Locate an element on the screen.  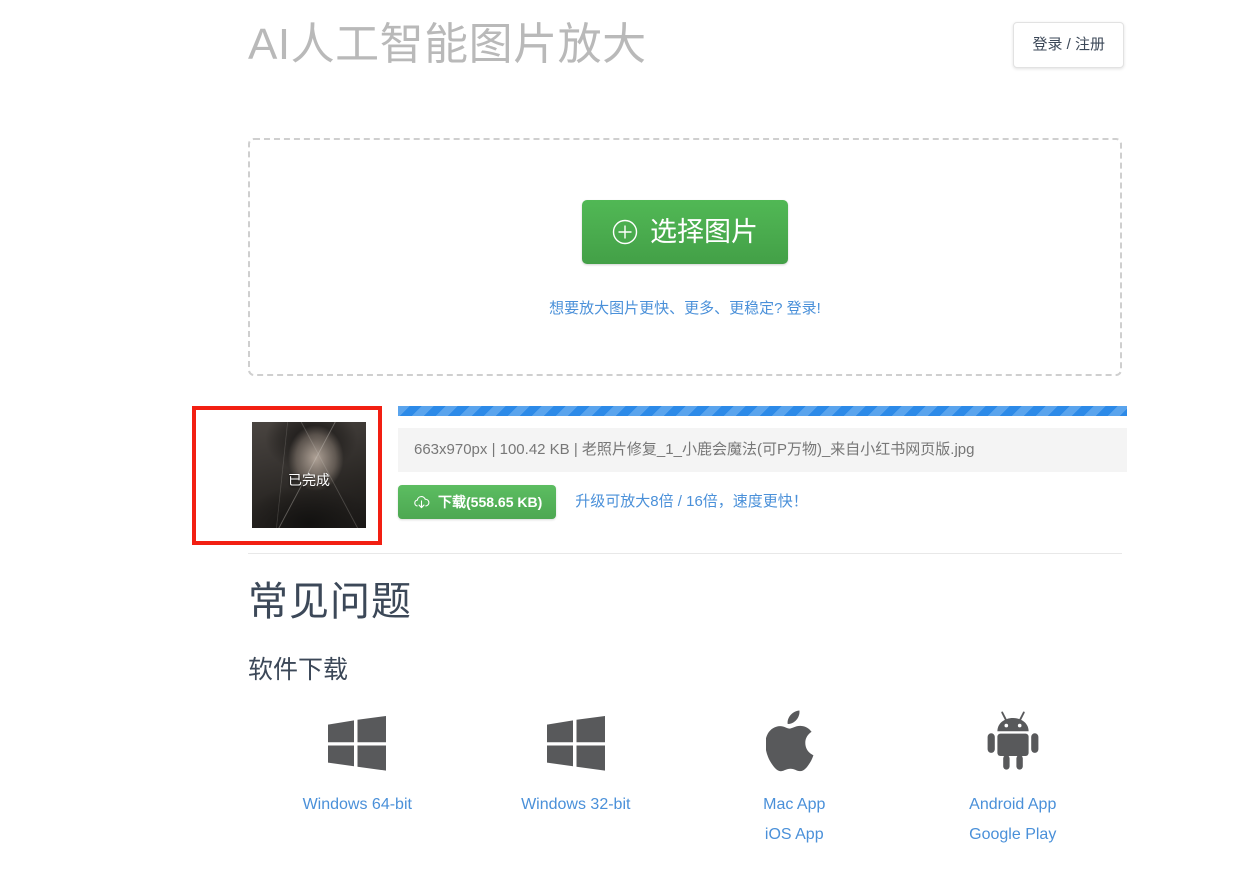
result-actions: 下载(558.65 KB) 升级可放大8倍 / 16倍，速度更快！ is located at coordinates (762, 502).